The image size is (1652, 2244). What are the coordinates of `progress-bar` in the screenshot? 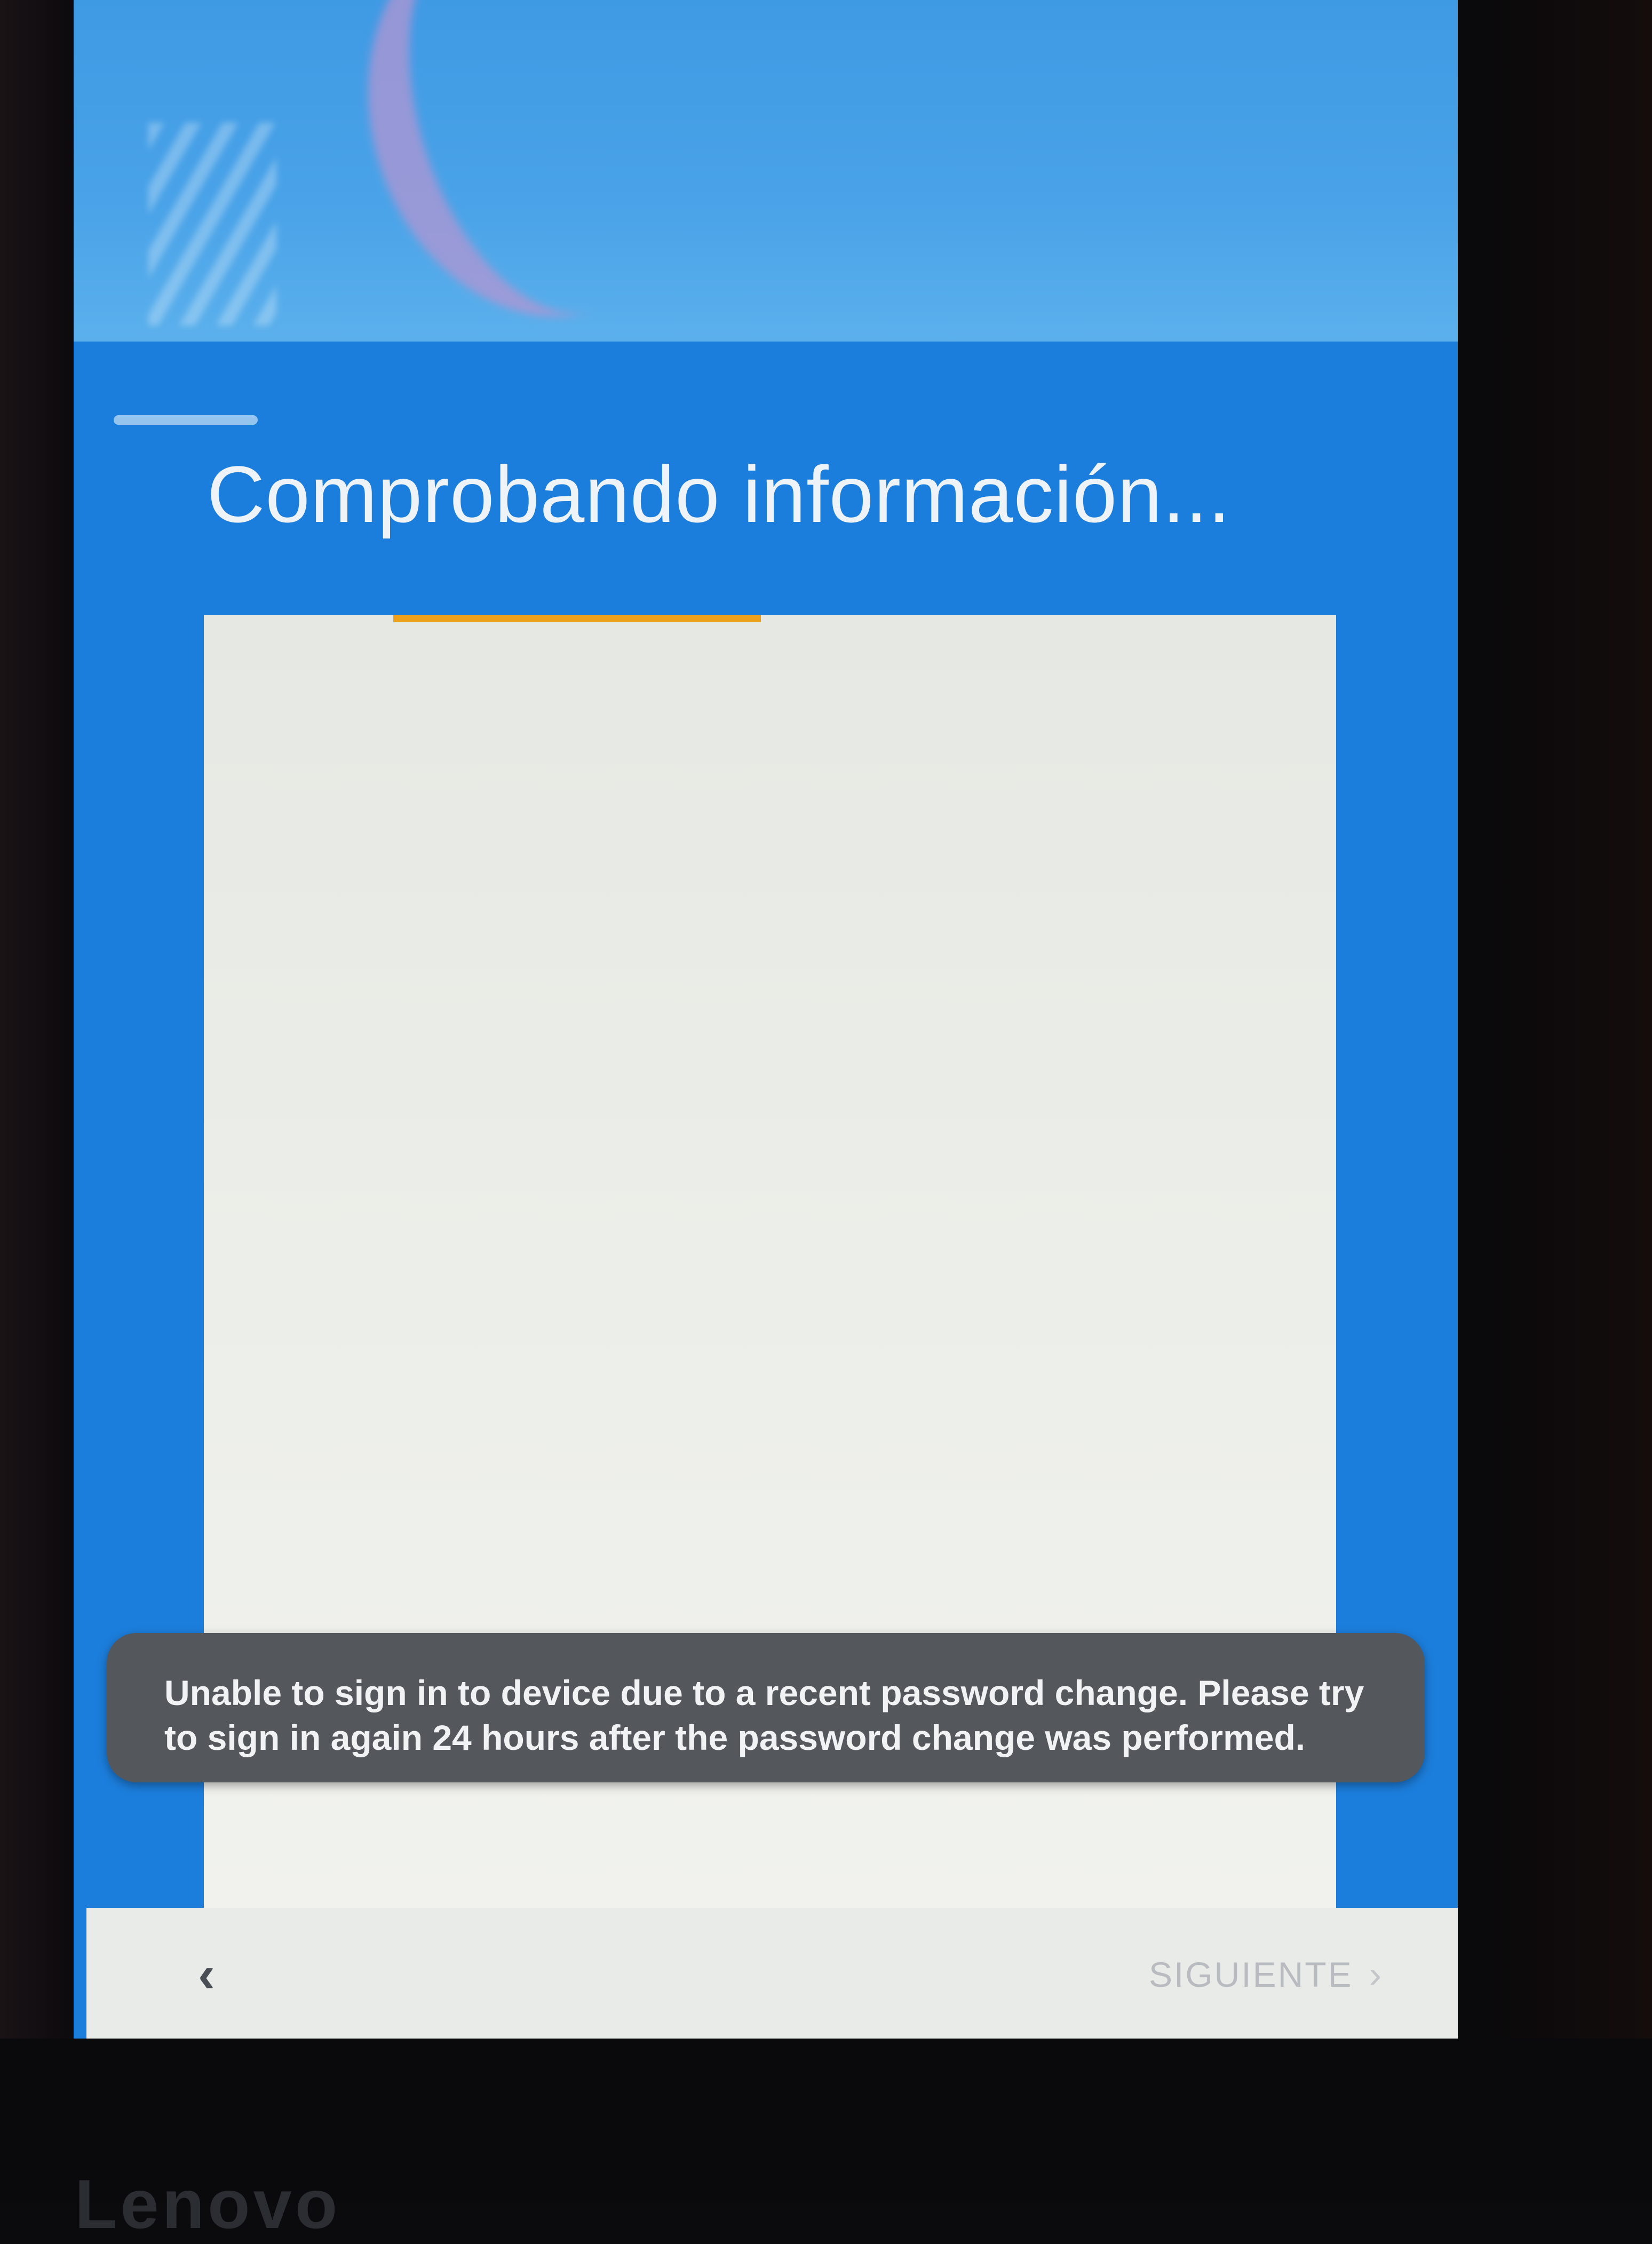 It's located at (770, 618).